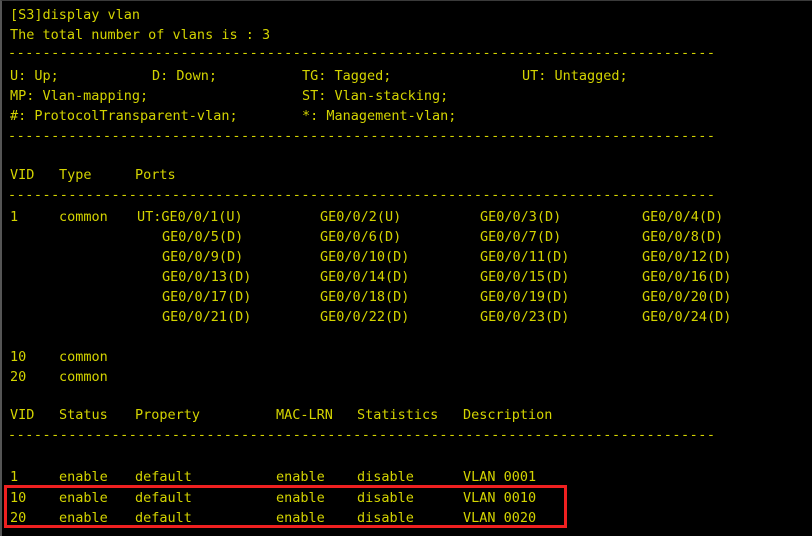 The width and height of the screenshot is (812, 536). Describe the element at coordinates (347, 76) in the screenshot. I see `legend-tagged-label: TG: Tagged;` at that location.